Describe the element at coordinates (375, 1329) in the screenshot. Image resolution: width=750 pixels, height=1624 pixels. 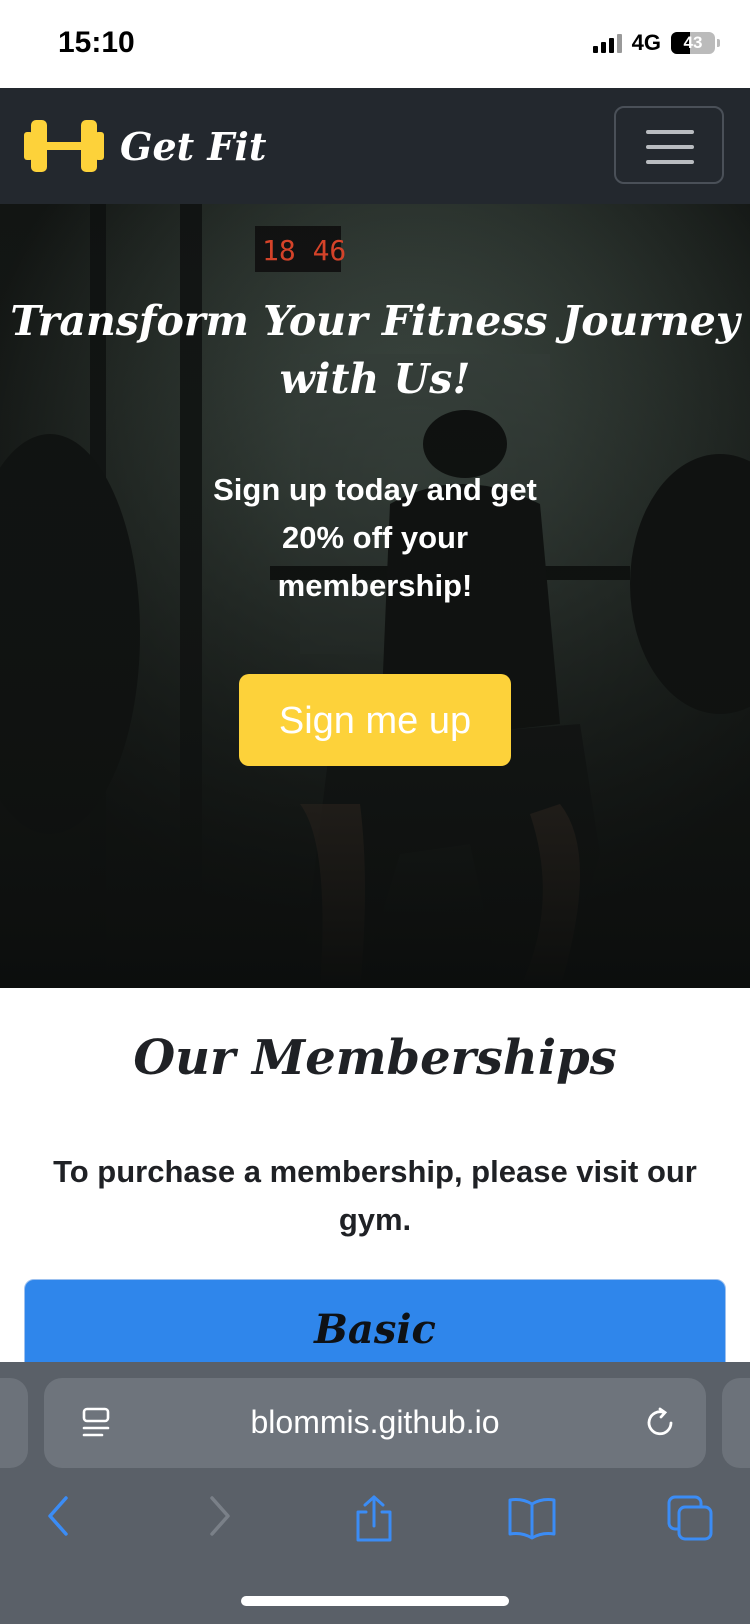
I see `card-title: Basic` at that location.